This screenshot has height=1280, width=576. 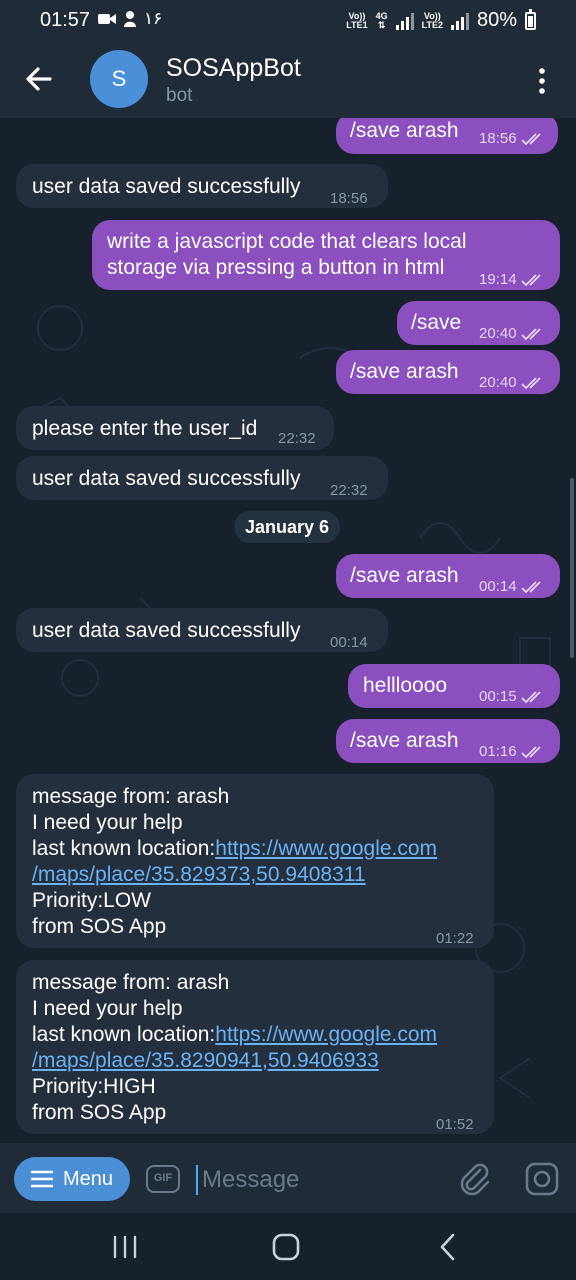 What do you see at coordinates (130, 19) in the screenshot?
I see `notification-icon` at bounding box center [130, 19].